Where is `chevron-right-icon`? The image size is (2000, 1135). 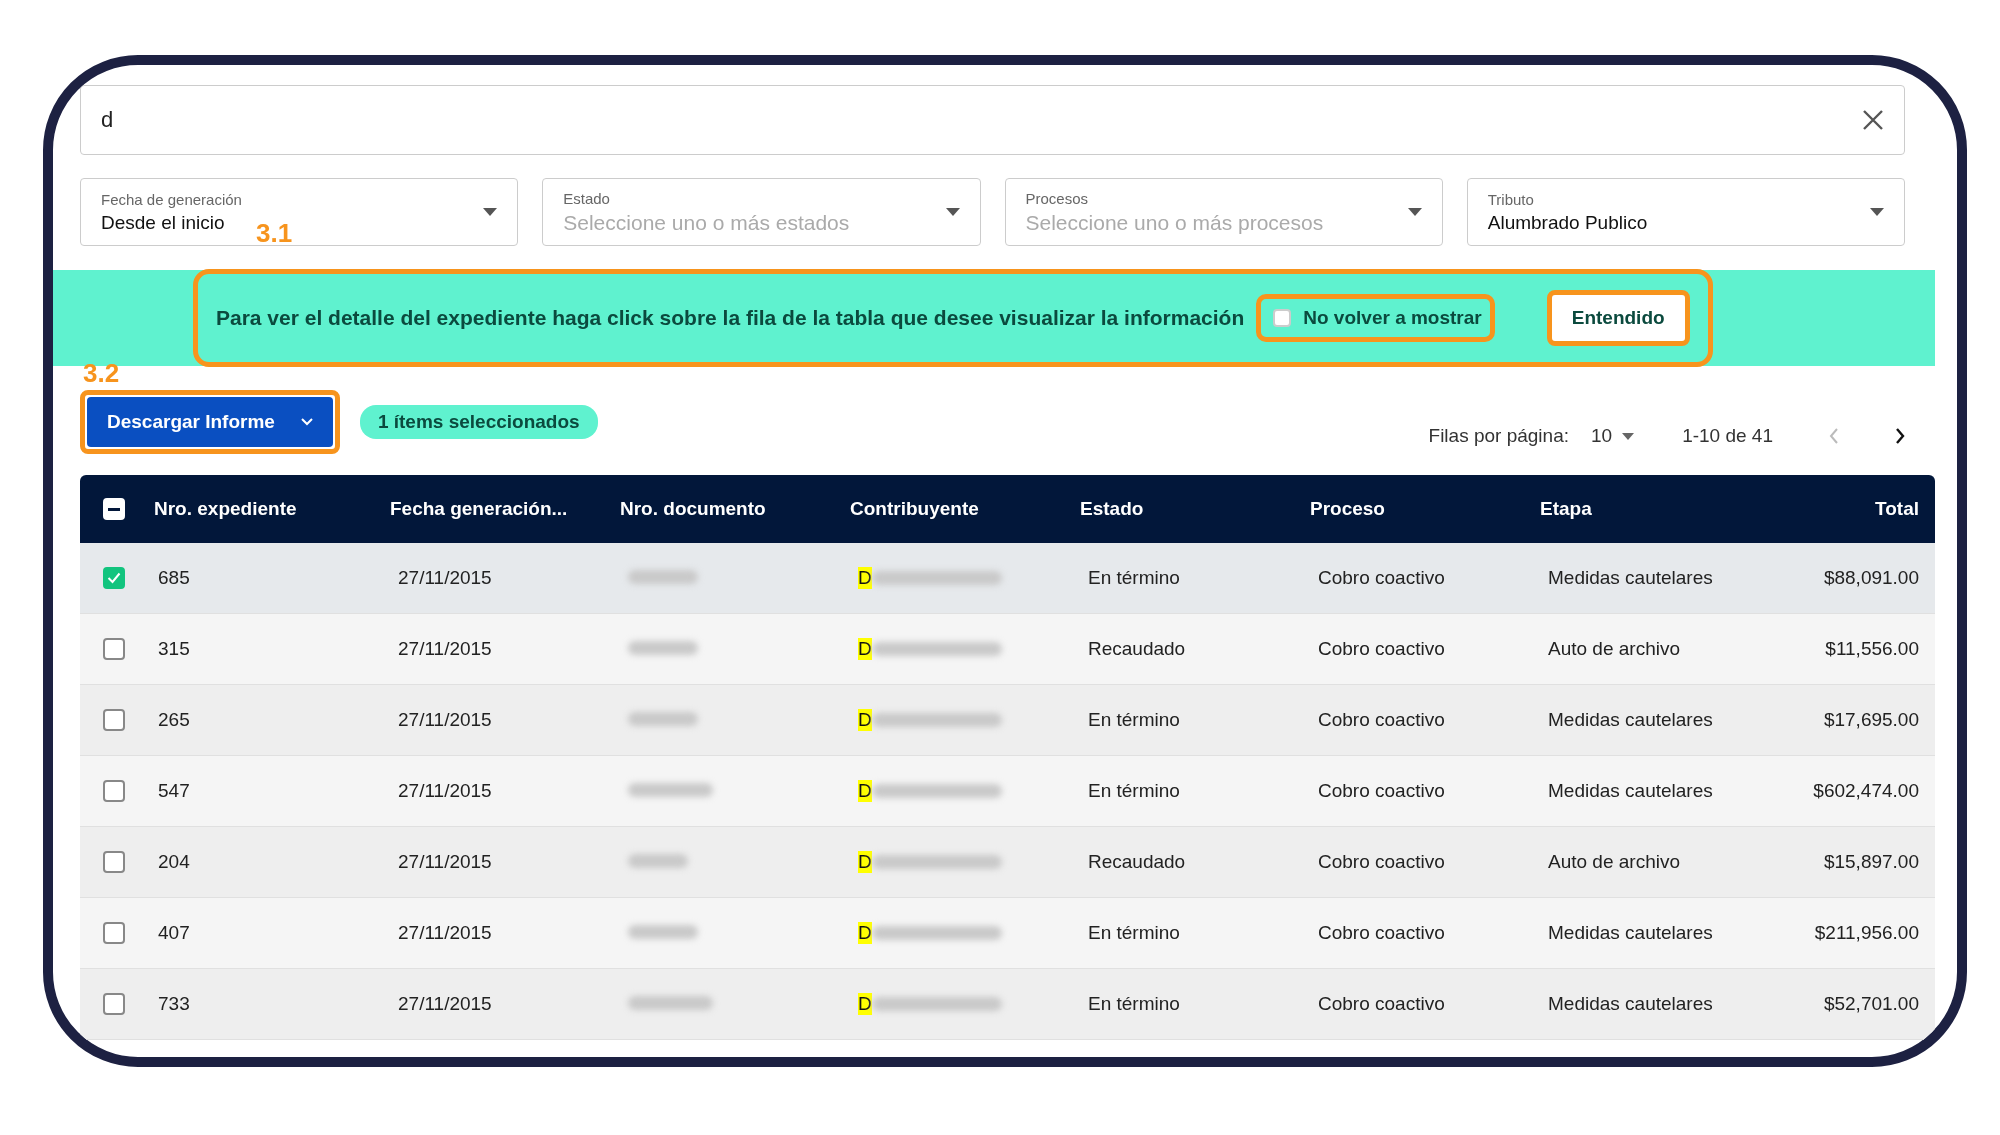 chevron-right-icon is located at coordinates (1900, 436).